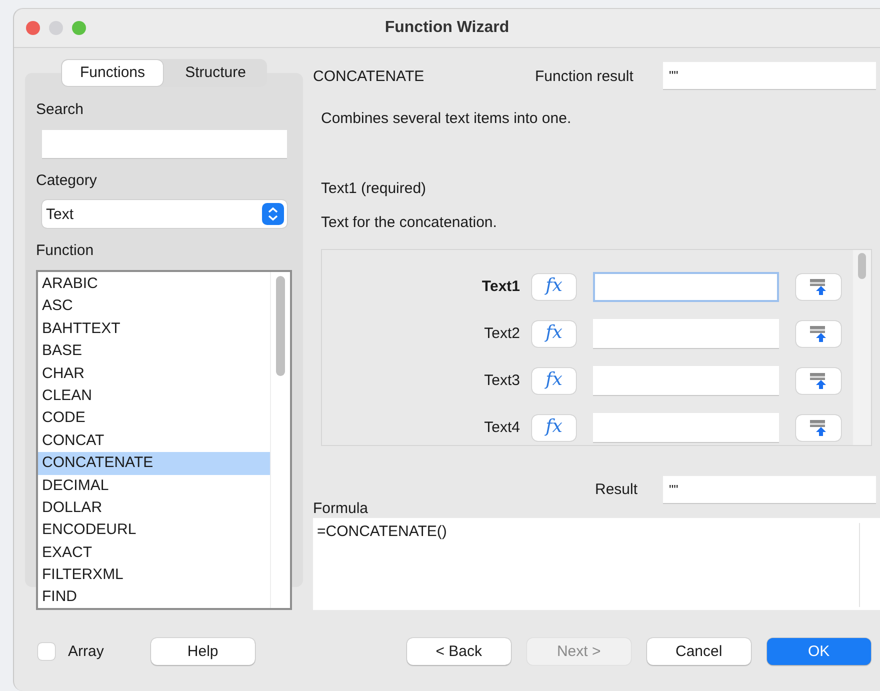 This screenshot has height=691, width=880. Describe the element at coordinates (769, 490) in the screenshot. I see `result-field: ""` at that location.